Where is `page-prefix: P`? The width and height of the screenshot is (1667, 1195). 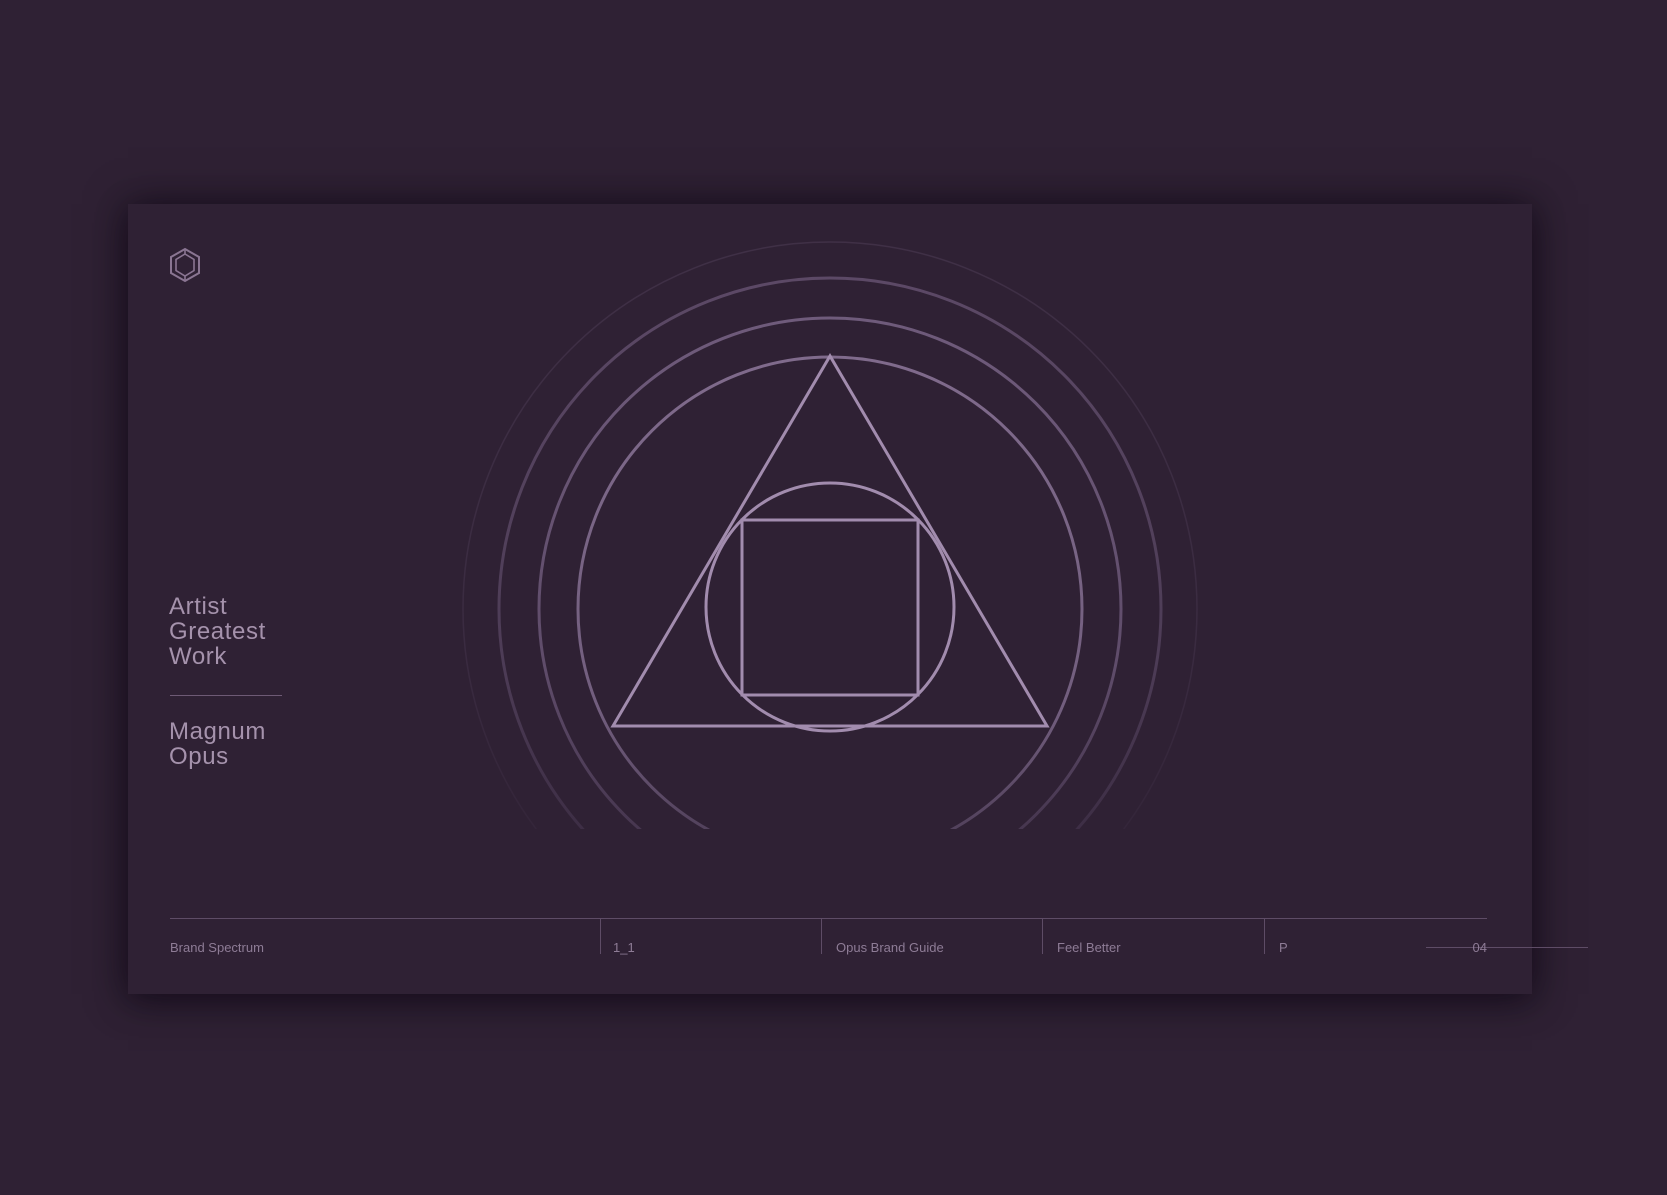
page-prefix: P is located at coordinates (1283, 947).